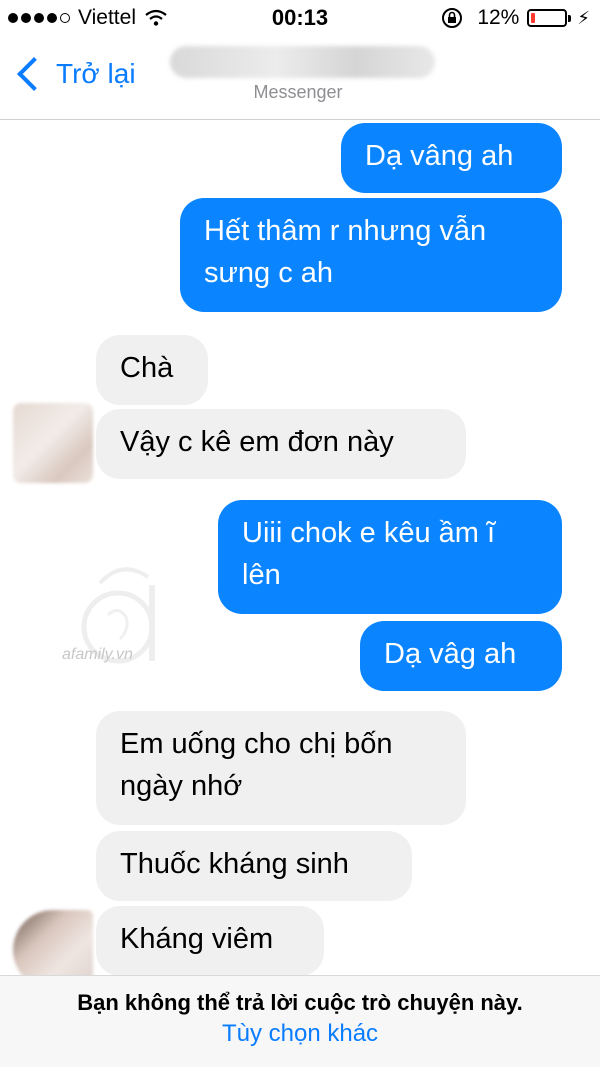 Image resolution: width=600 pixels, height=1067 pixels. I want to click on conversation-name-redacted, so click(302, 62).